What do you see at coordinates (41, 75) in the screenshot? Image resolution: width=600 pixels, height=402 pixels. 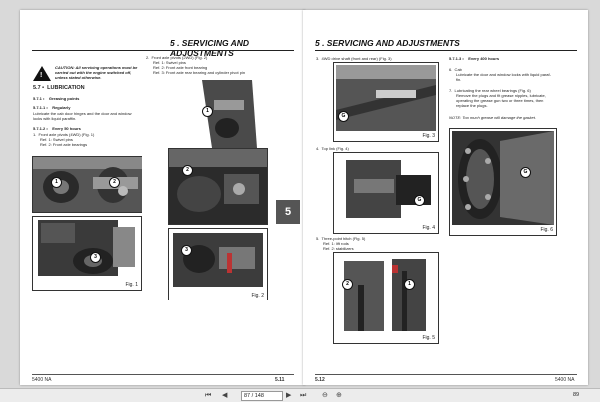 I see `warning-exclamation: !` at bounding box center [41, 75].